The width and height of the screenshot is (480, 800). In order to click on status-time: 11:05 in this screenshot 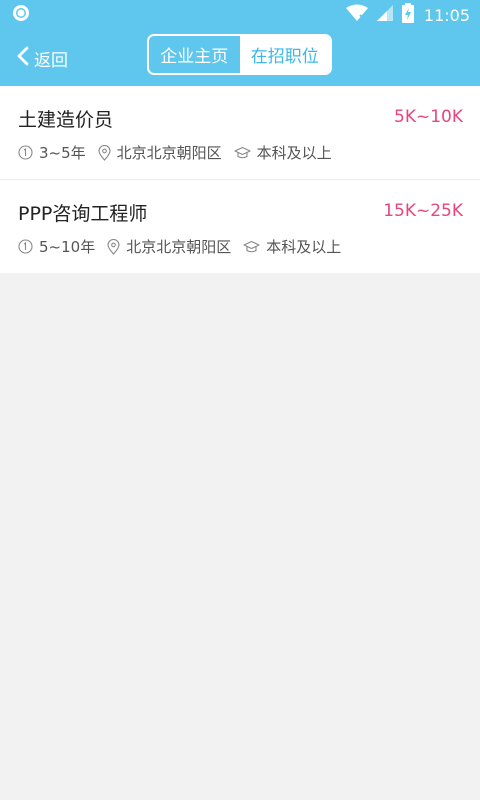, I will do `click(446, 15)`.